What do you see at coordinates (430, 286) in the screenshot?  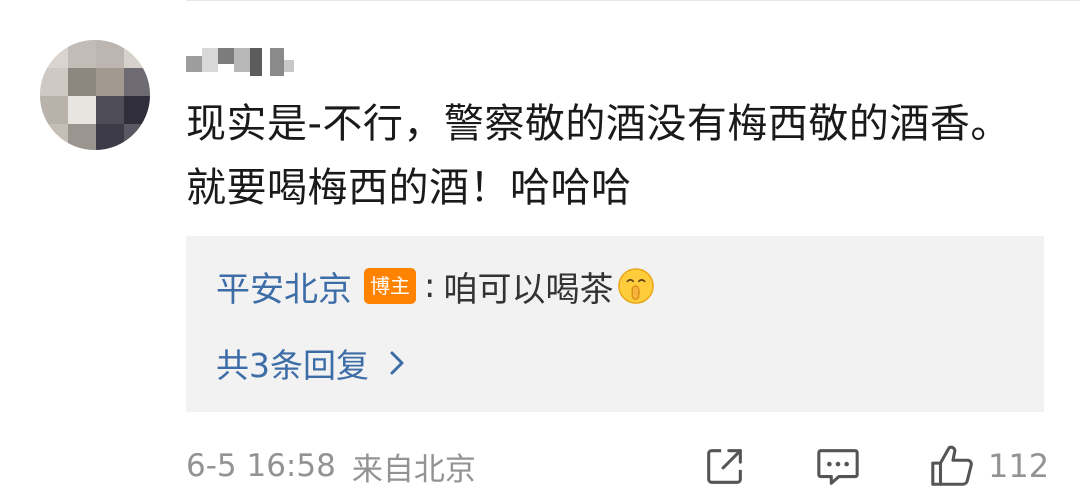 I see `reply-colon: :` at bounding box center [430, 286].